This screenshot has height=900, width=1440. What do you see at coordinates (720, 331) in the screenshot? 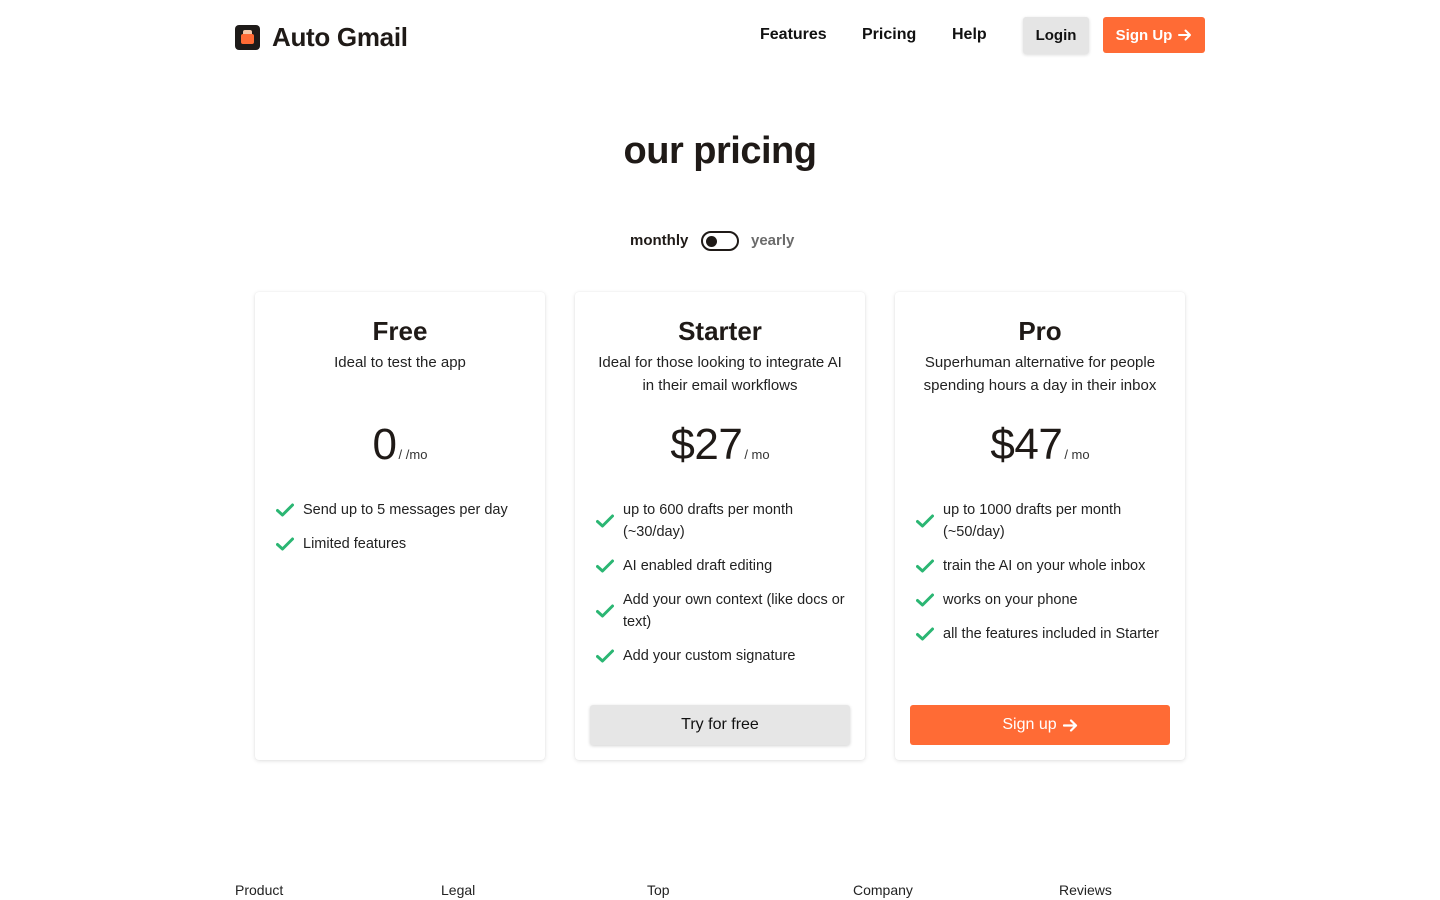
I see `plan-name: Starter` at bounding box center [720, 331].